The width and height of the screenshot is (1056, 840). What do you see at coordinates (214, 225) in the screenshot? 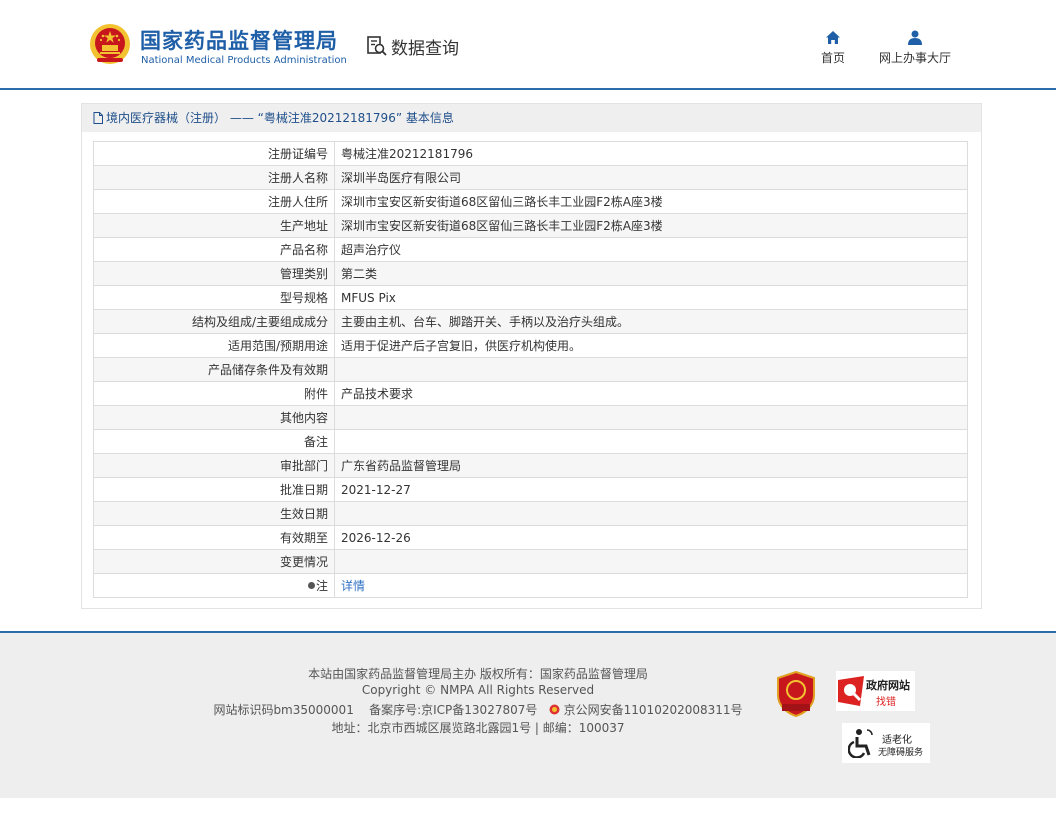
I see `row-label: 生产地址` at bounding box center [214, 225].